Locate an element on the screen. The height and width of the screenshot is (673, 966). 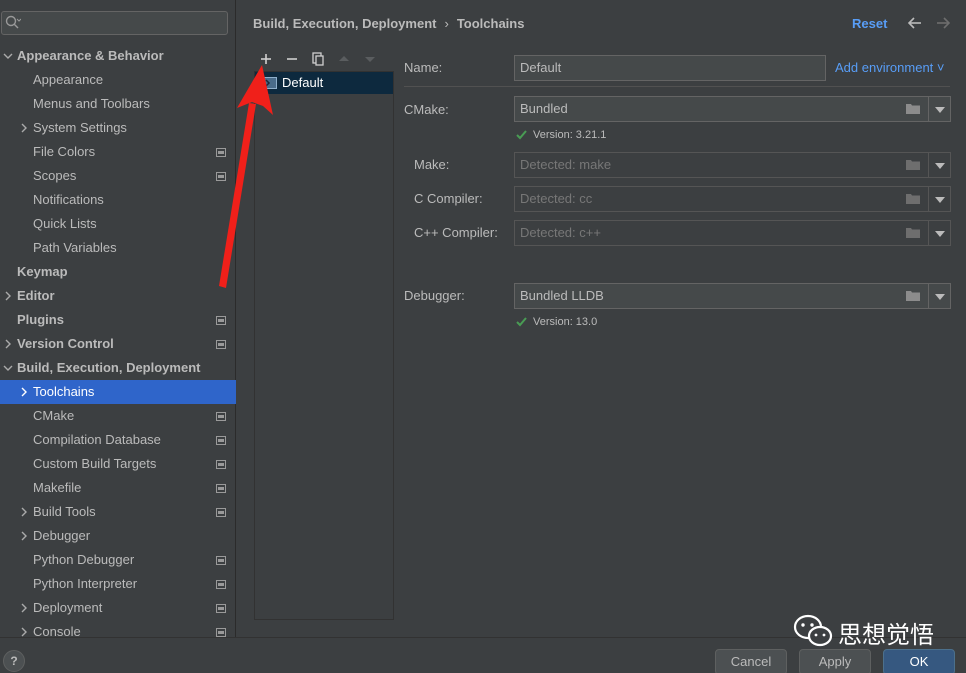
sidebar-item-label: Keymap is located at coordinates (42, 271).